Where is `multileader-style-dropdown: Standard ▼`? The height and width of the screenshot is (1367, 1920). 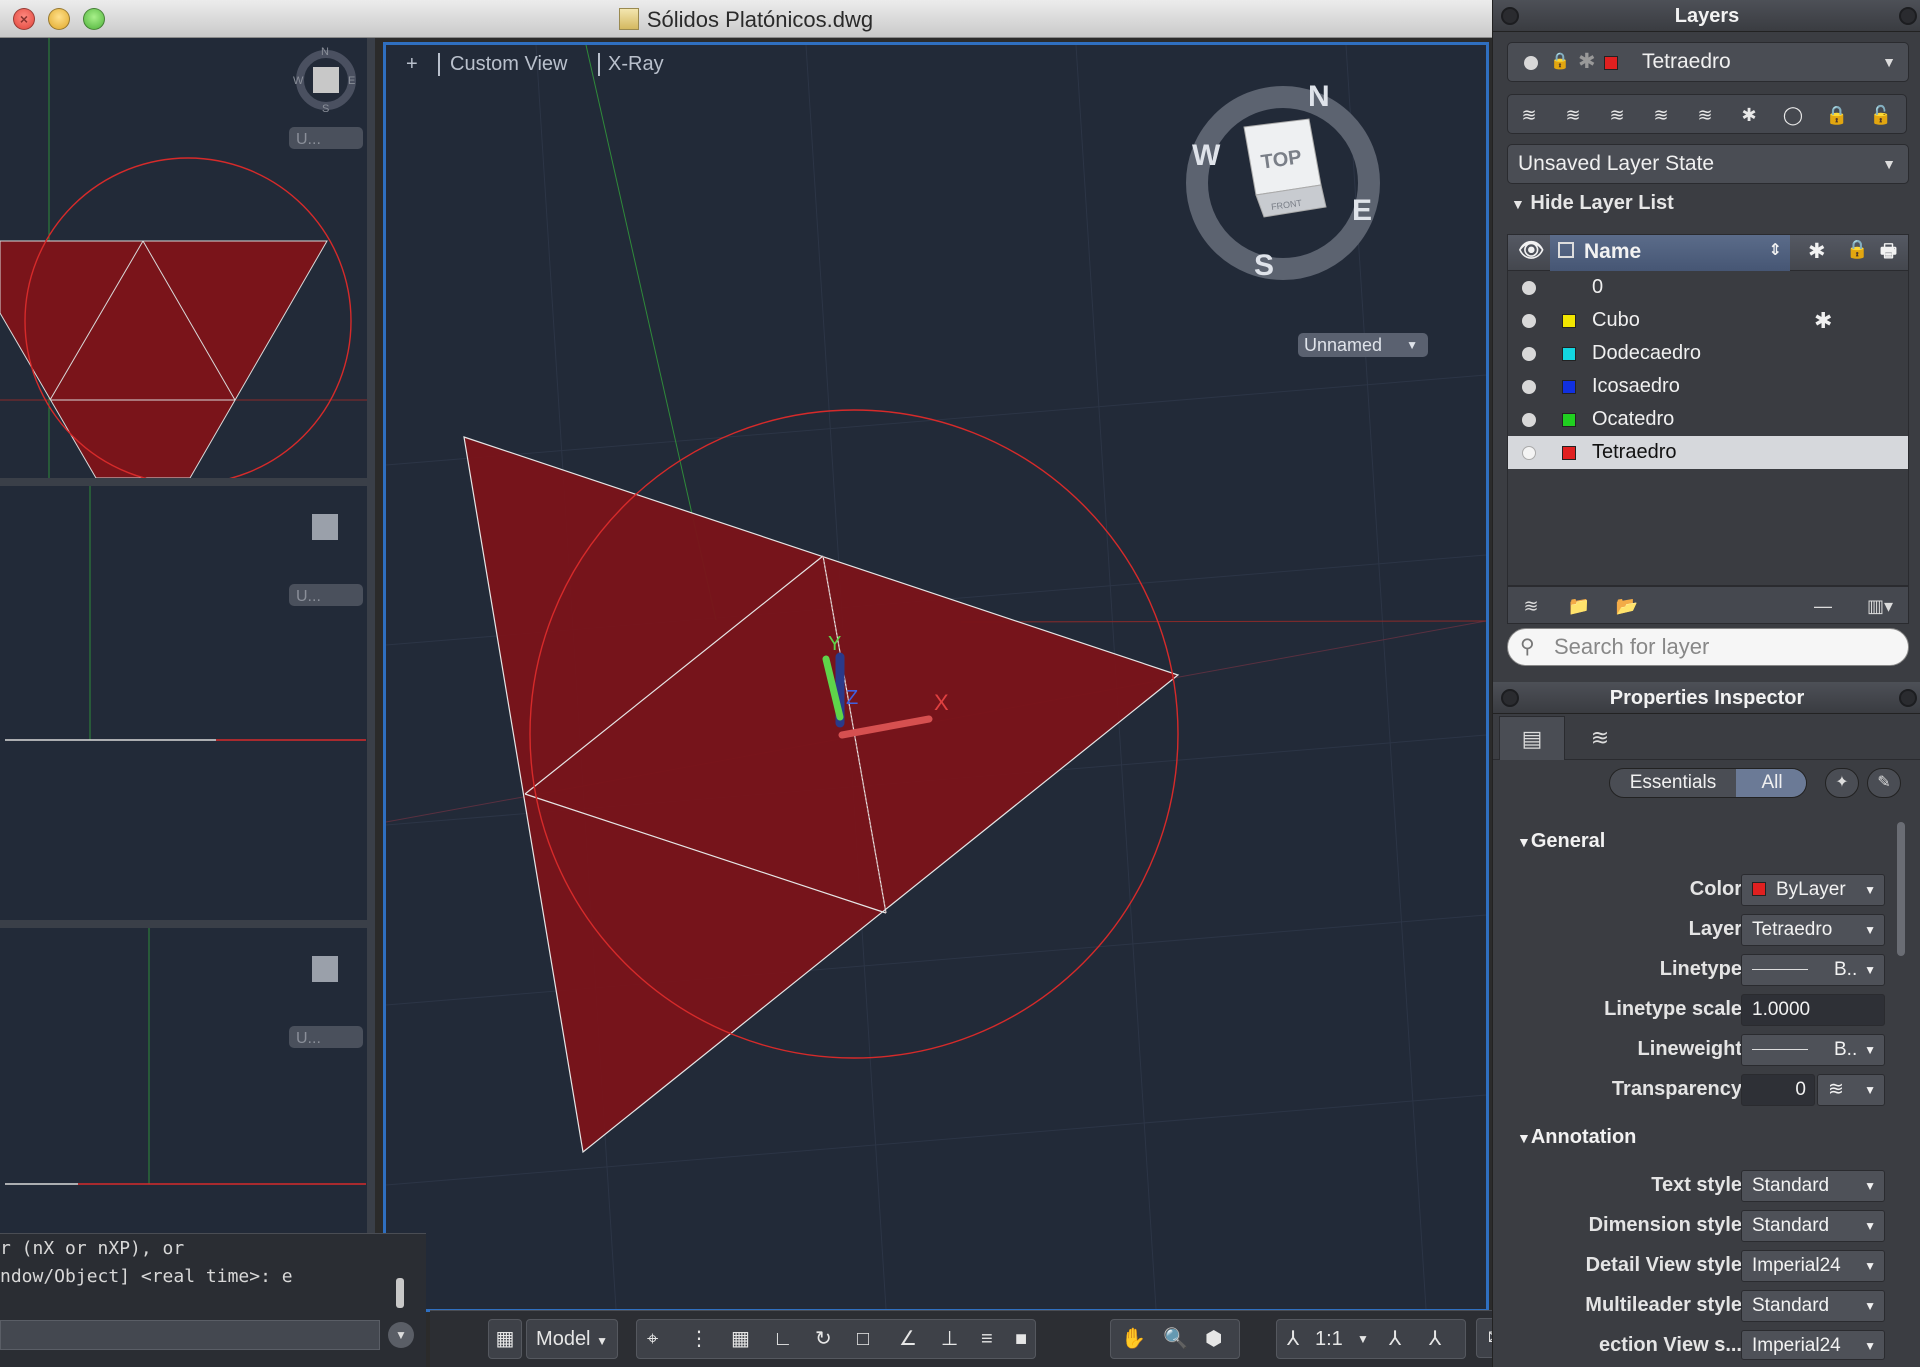
multileader-style-dropdown: Standard ▼ is located at coordinates (1813, 1306).